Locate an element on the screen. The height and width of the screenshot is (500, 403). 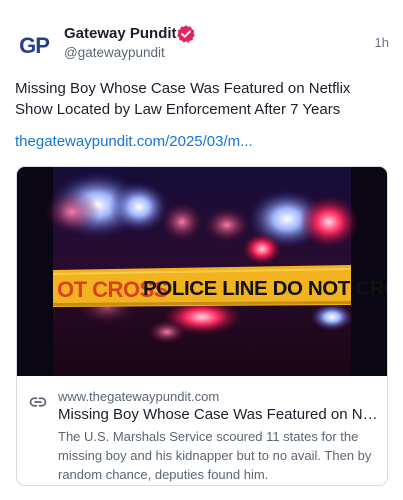
preview-domain: www.thegatewaypundit.com is located at coordinates (139, 396).